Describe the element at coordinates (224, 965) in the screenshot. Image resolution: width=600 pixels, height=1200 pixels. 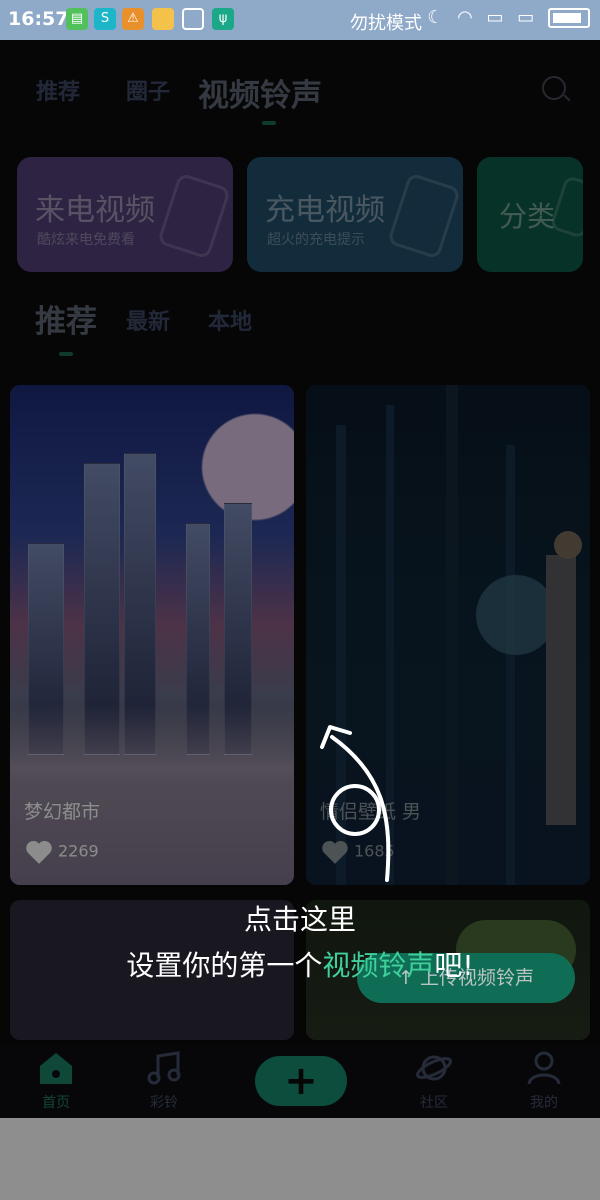
I see `guide-text: 设置你的第一个` at that location.